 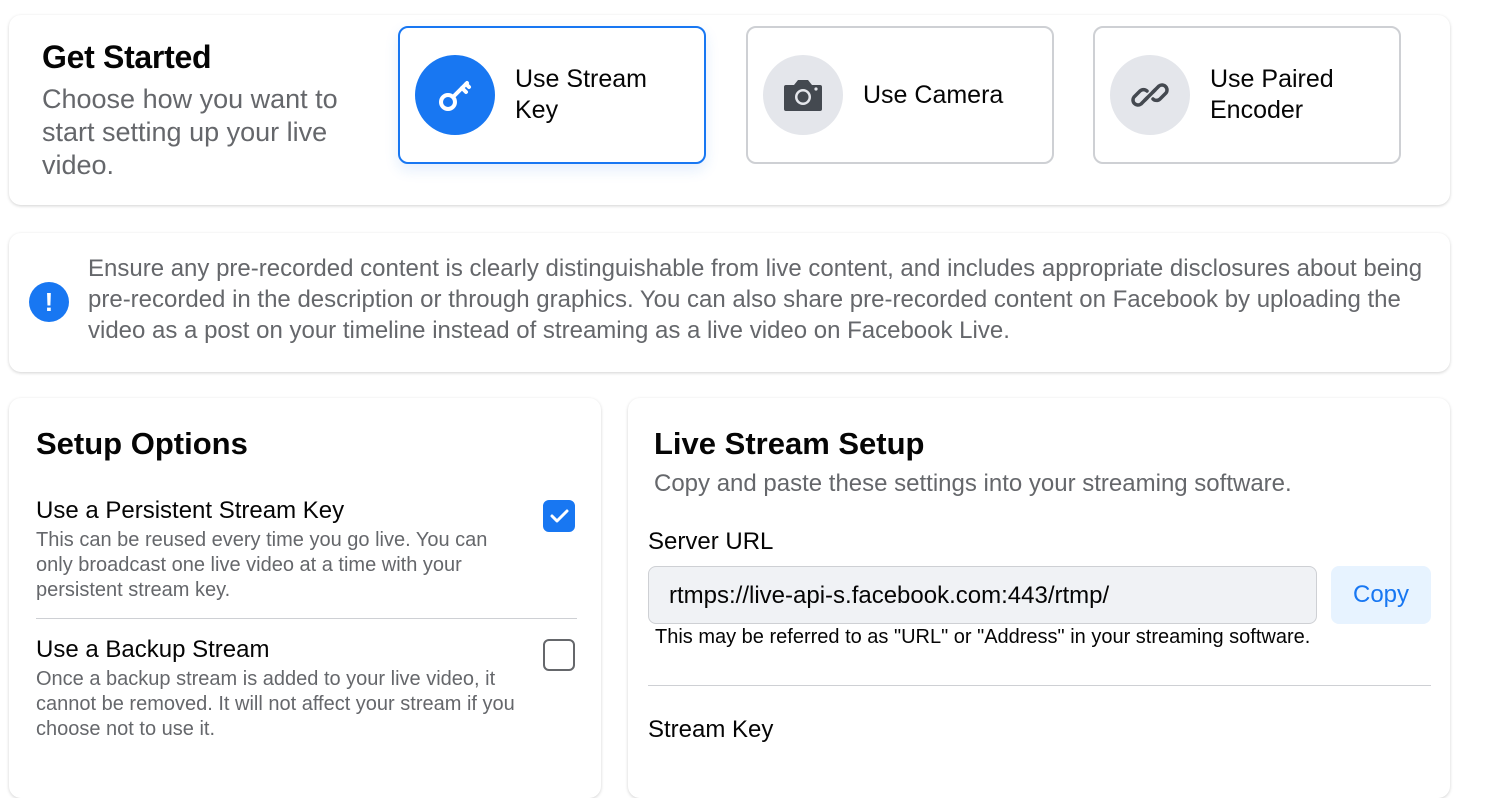 I want to click on backup-stream-checkbox, so click(x=559, y=655).